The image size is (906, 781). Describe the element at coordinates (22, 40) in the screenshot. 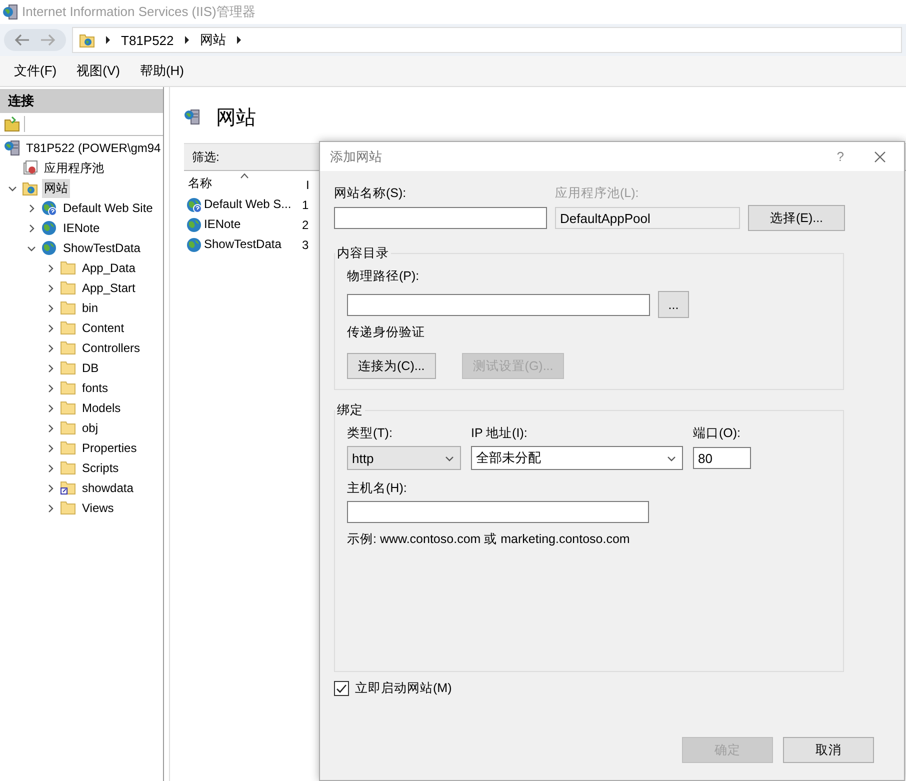

I see `back-arrow-icon` at that location.